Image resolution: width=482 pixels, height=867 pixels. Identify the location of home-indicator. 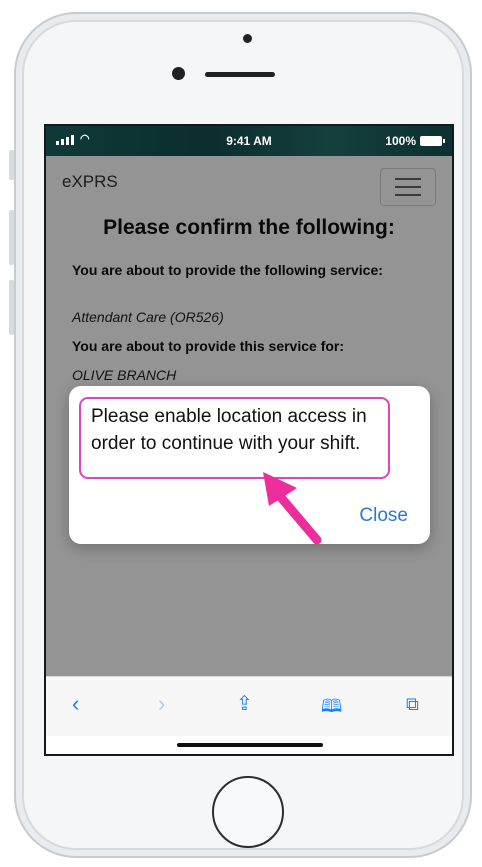
(250, 745).